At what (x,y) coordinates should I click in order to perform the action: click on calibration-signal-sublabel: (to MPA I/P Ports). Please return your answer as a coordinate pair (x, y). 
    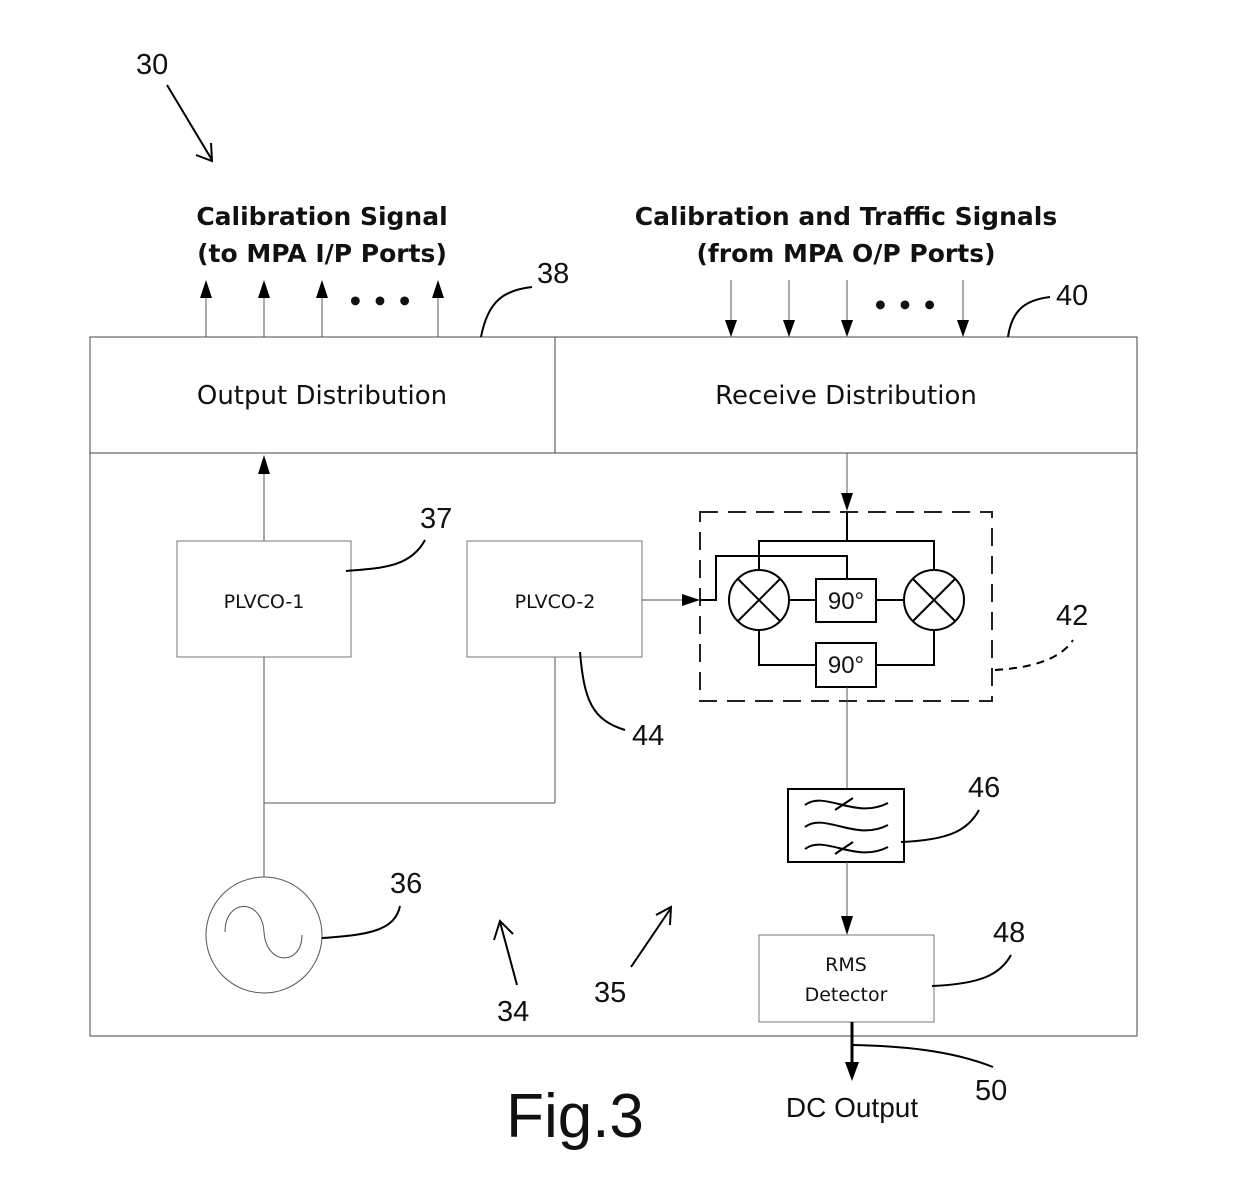
    Looking at the image, I should click on (322, 253).